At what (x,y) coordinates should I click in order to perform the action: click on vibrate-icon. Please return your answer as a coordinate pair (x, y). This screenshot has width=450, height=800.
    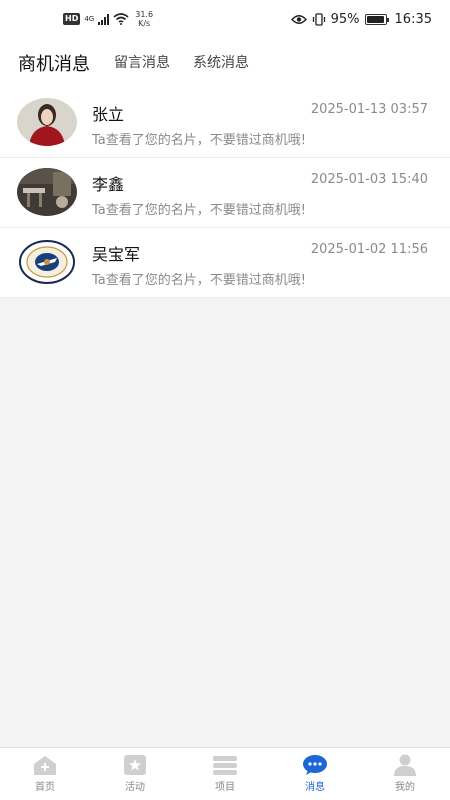
    Looking at the image, I should click on (318, 19).